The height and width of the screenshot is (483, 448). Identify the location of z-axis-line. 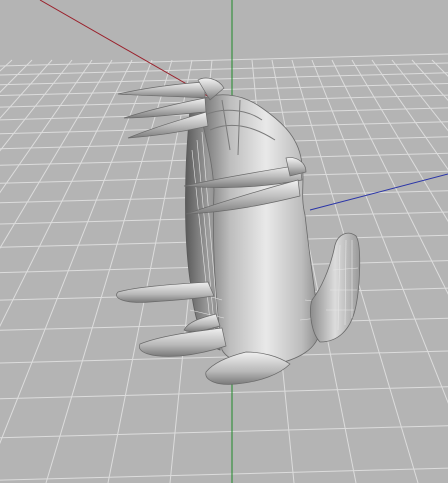
(378, 192).